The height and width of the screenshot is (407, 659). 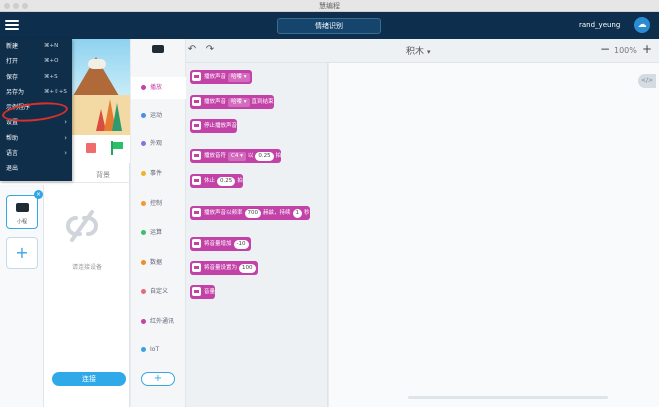 I want to click on code-block: 休止 0.25 拍, so click(x=216, y=181).